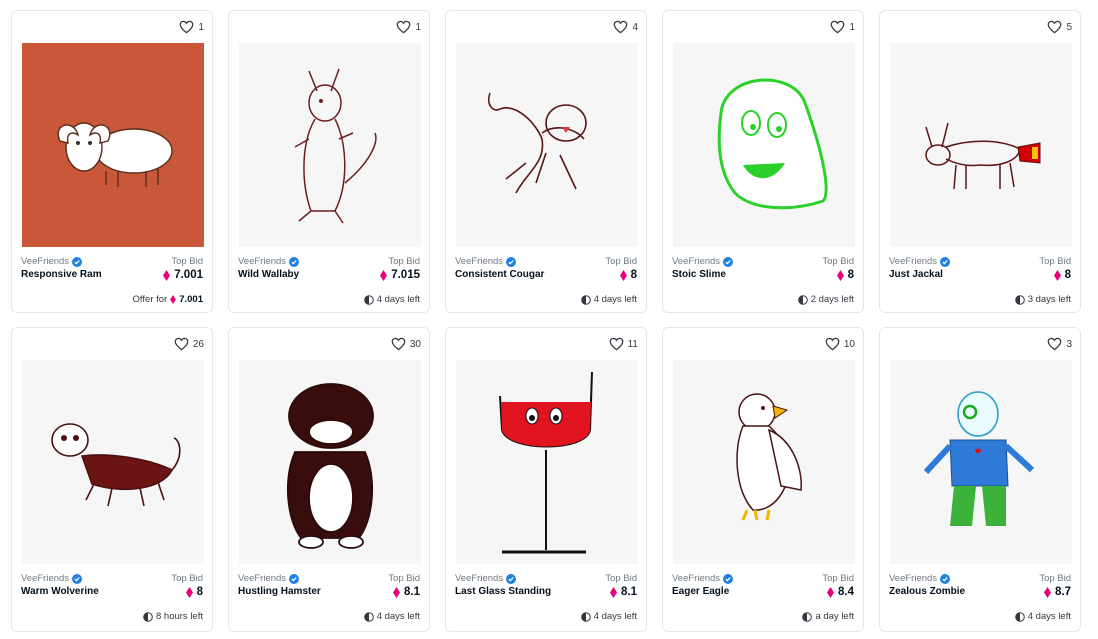 Image resolution: width=1098 pixels, height=639 pixels. Describe the element at coordinates (150, 299) in the screenshot. I see `offer-label: Offer for` at that location.